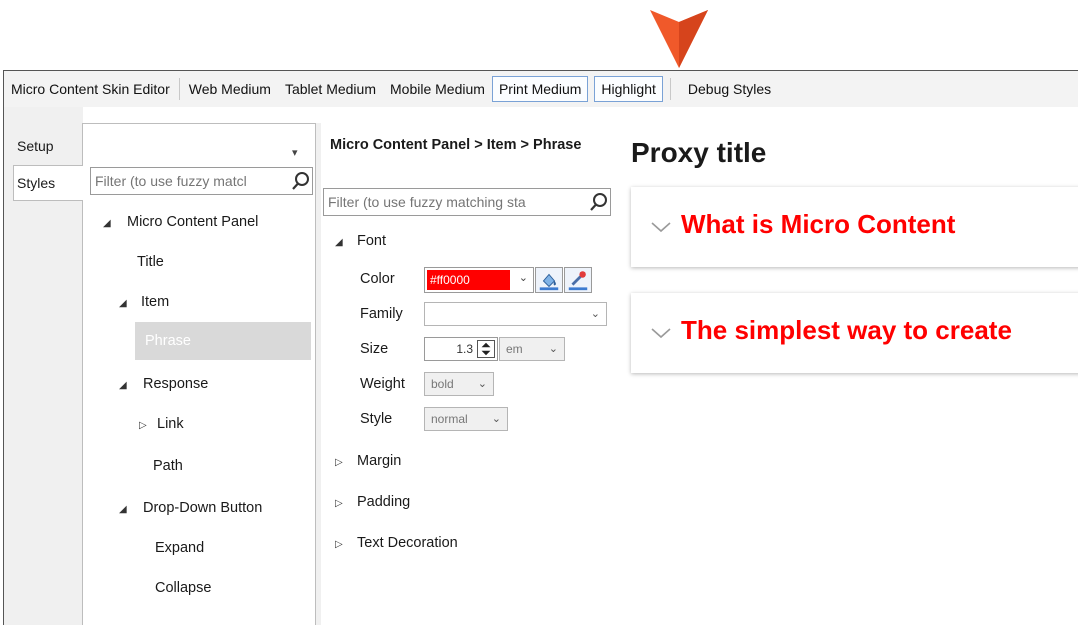 This screenshot has height=625, width=1078. Describe the element at coordinates (168, 466) in the screenshot. I see `tree-node-path: Path` at that location.